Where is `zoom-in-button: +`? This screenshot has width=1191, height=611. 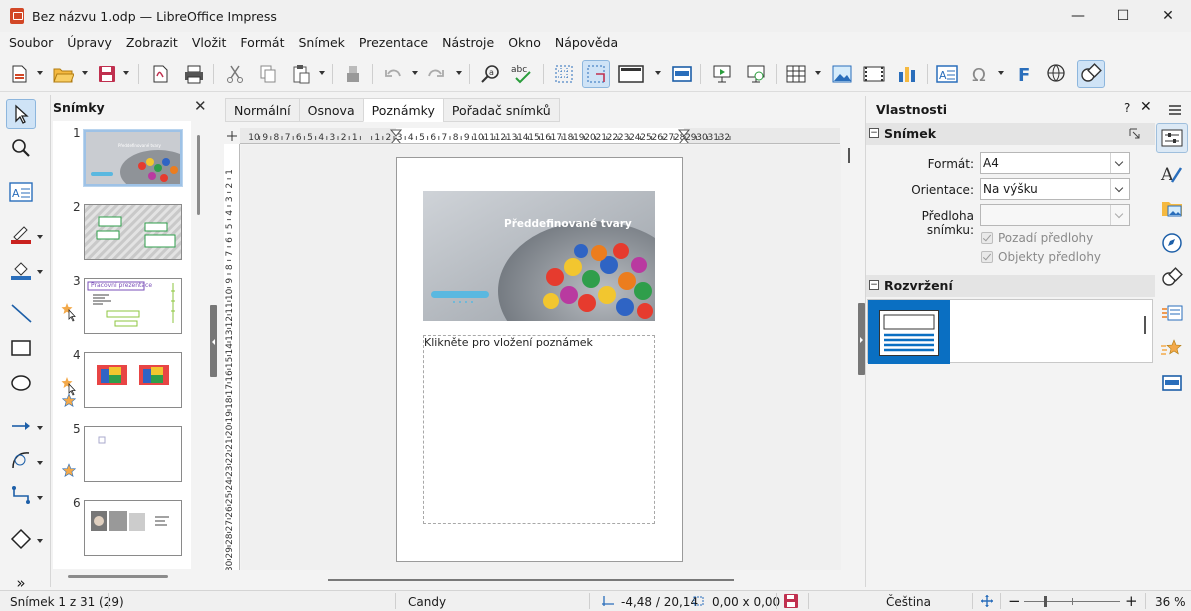
zoom-in-button: + is located at coordinates (1131, 601).